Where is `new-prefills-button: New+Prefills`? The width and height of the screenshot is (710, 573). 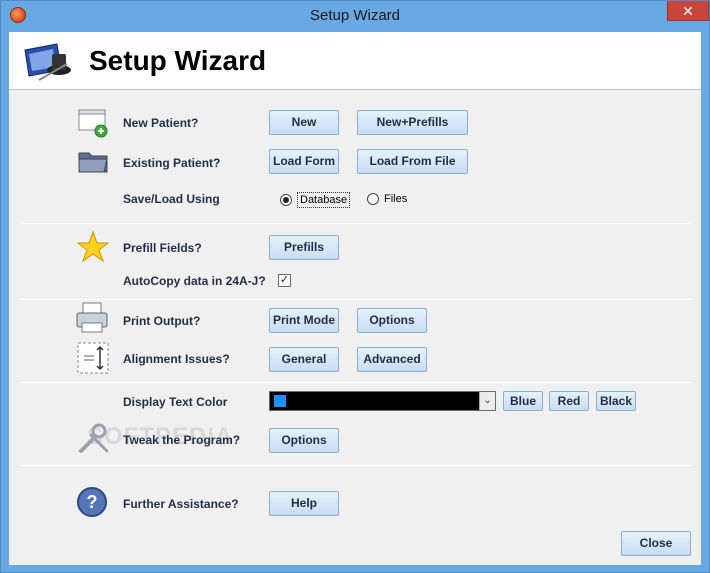
new-prefills-button: New+Prefills is located at coordinates (412, 122).